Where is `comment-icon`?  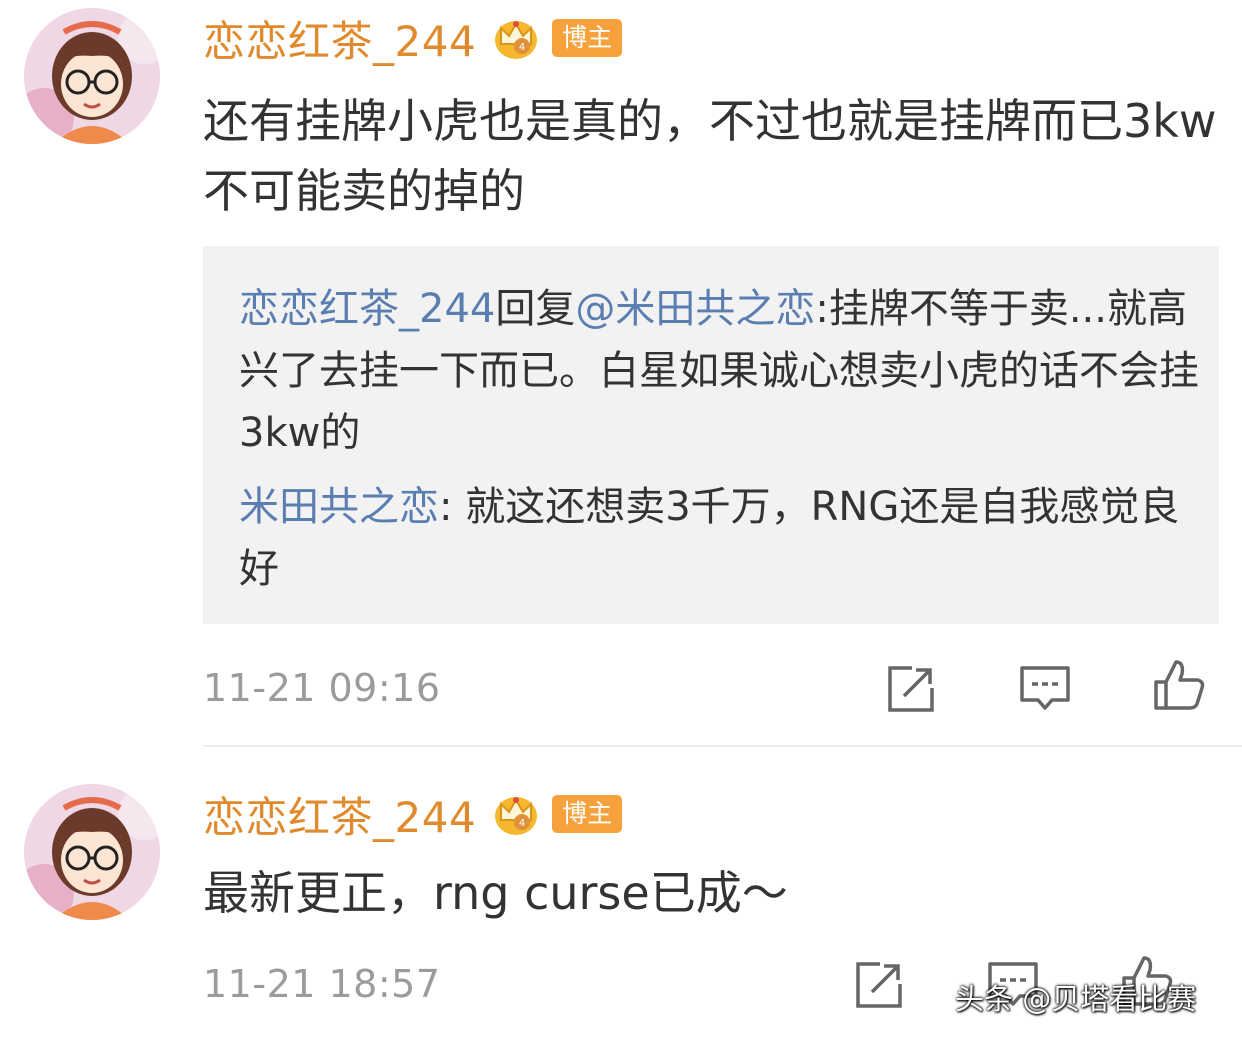
comment-icon is located at coordinates (1045, 689).